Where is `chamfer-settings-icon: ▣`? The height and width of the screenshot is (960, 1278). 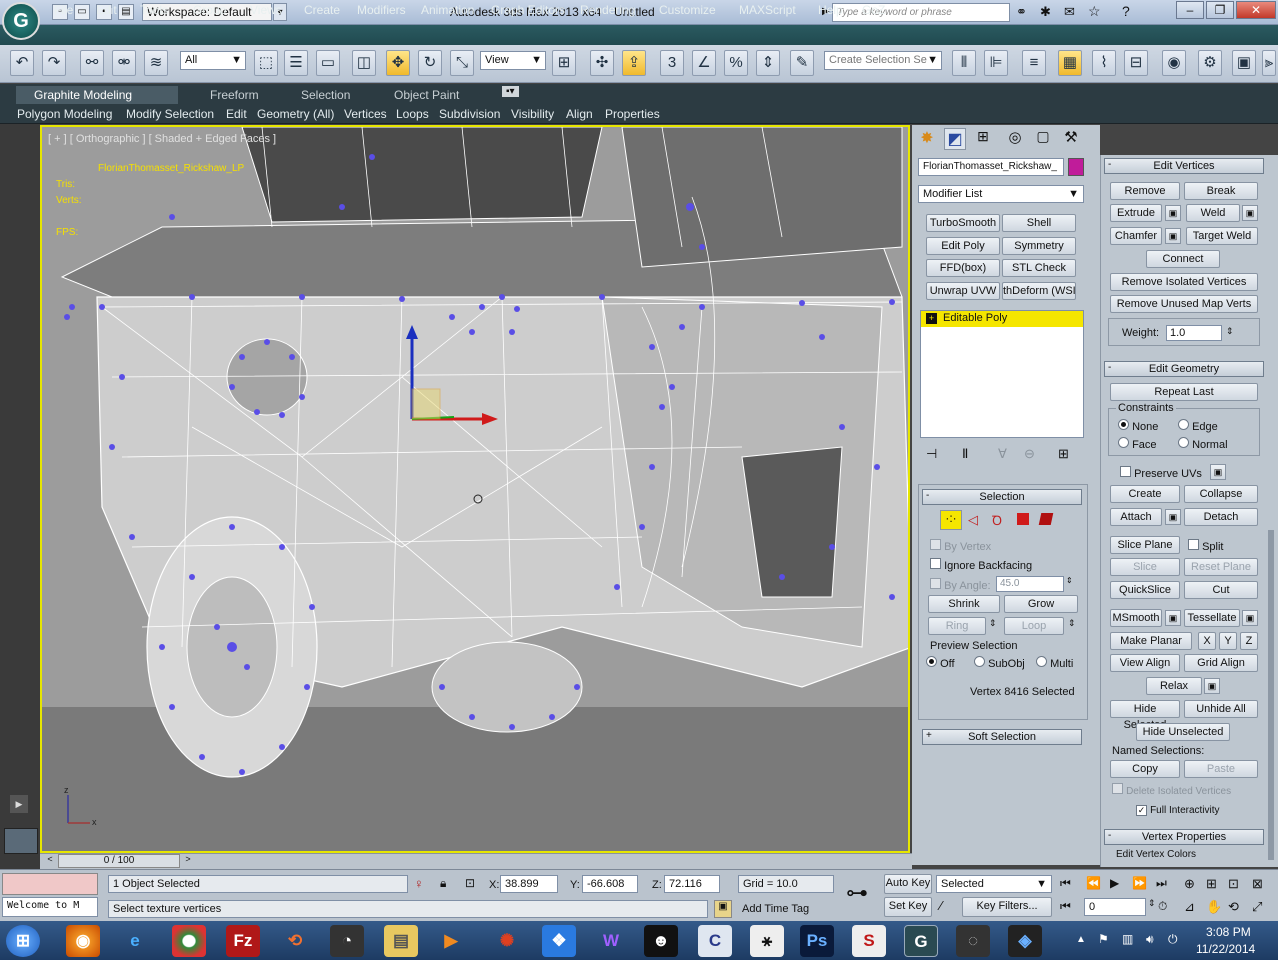 chamfer-settings-icon: ▣ is located at coordinates (1173, 236).